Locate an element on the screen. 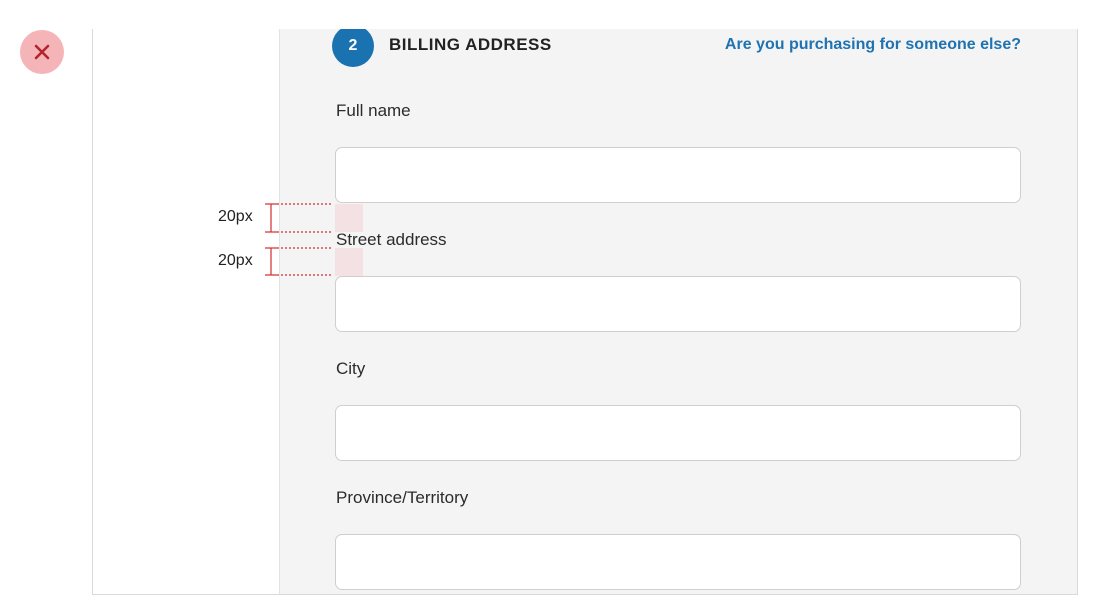  step-number: 2 is located at coordinates (353, 45).